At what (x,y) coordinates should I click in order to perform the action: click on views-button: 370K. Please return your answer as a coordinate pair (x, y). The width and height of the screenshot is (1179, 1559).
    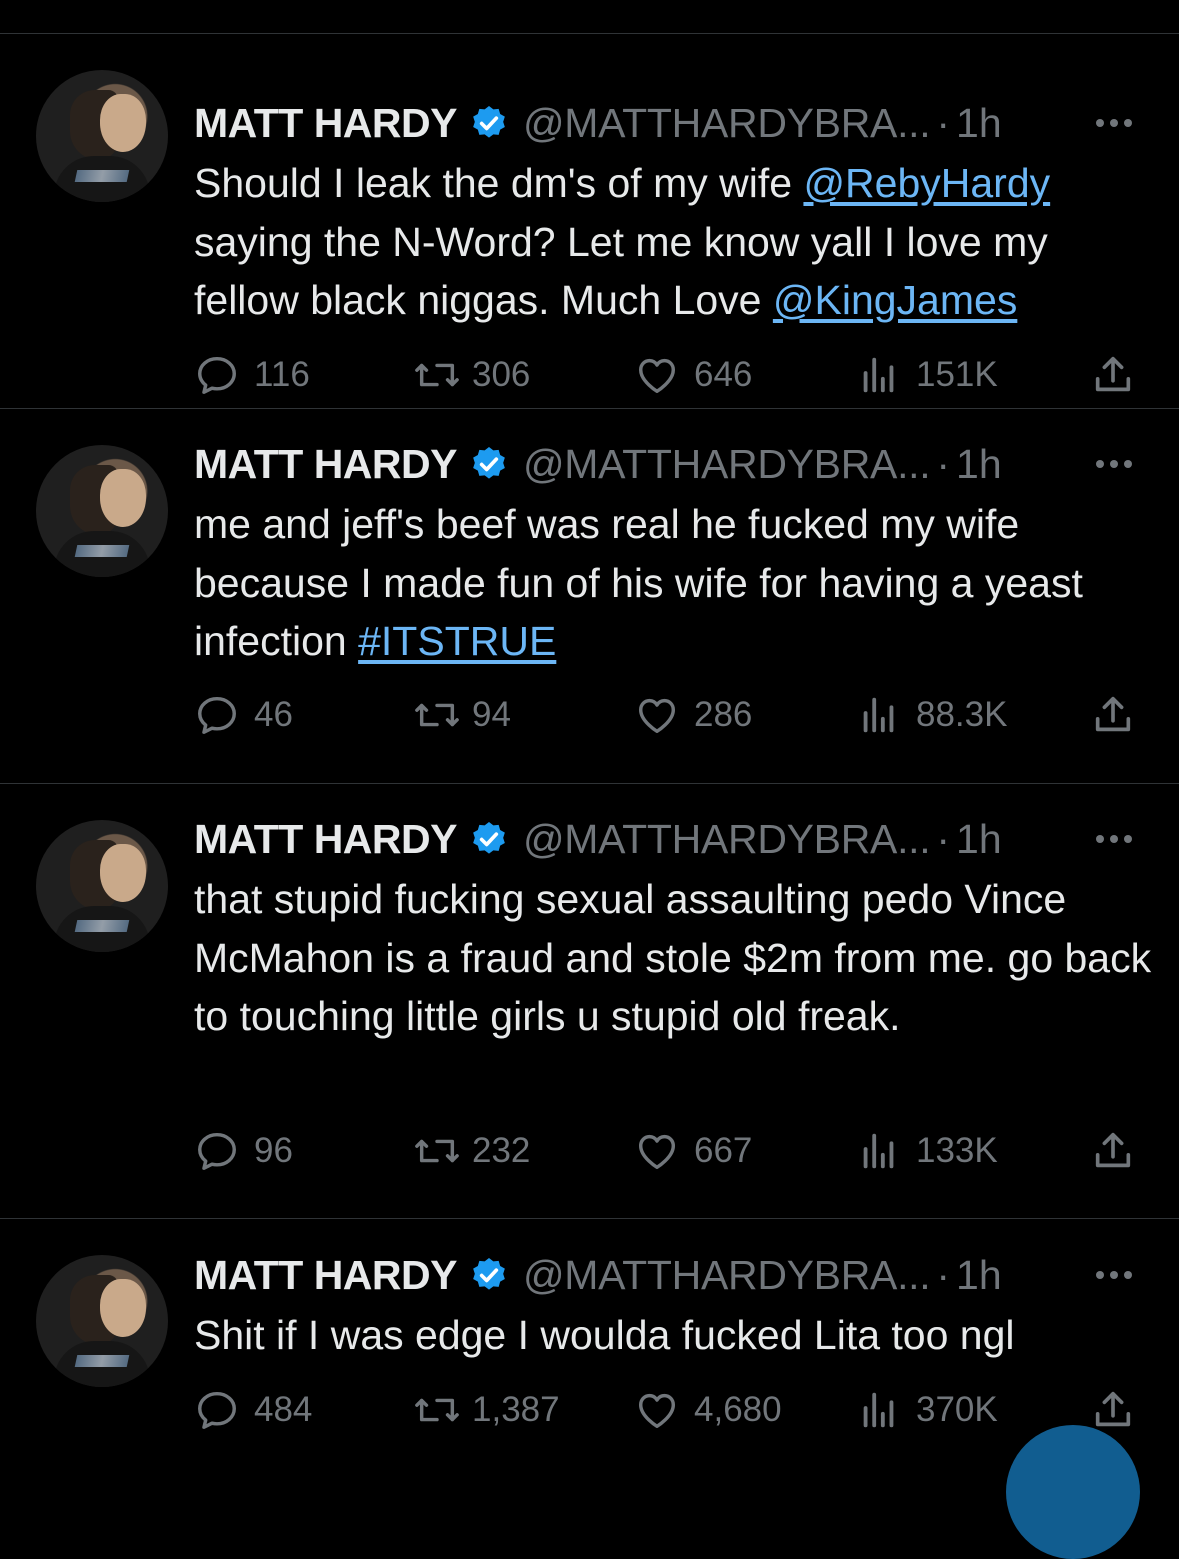
    Looking at the image, I should click on (927, 1410).